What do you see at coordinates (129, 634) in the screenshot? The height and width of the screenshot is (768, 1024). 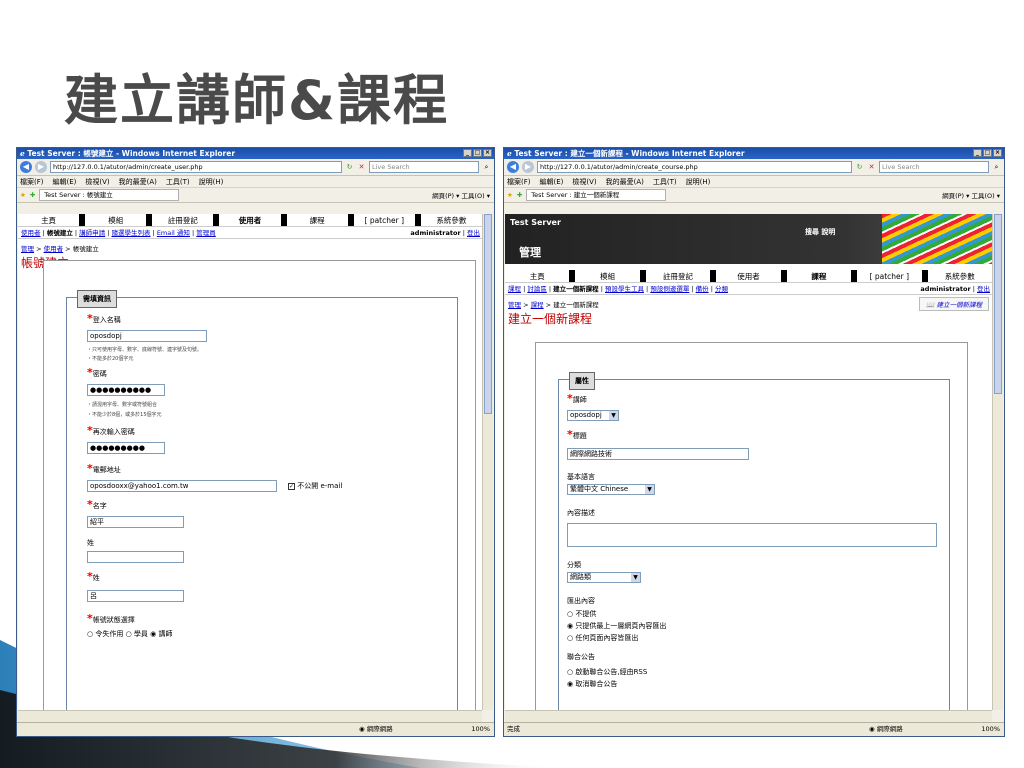 I see `radio-student: ○` at bounding box center [129, 634].